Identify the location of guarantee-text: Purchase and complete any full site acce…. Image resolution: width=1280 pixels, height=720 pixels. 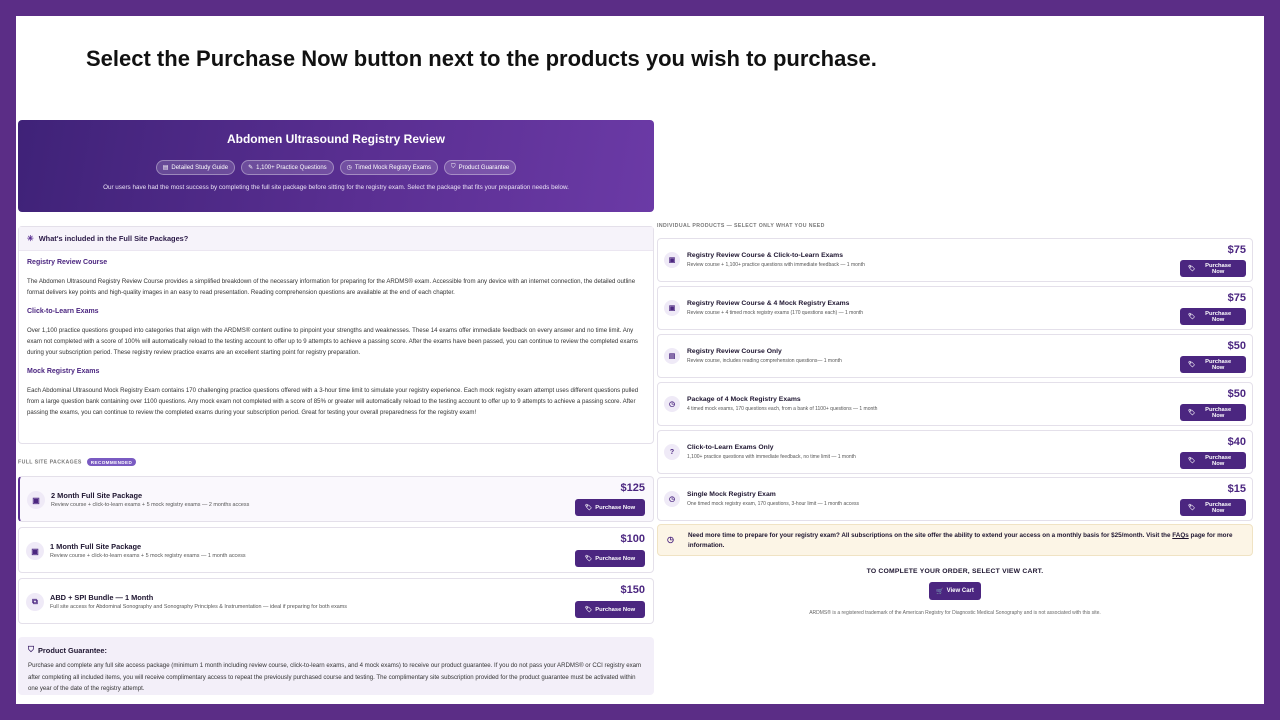
(335, 677).